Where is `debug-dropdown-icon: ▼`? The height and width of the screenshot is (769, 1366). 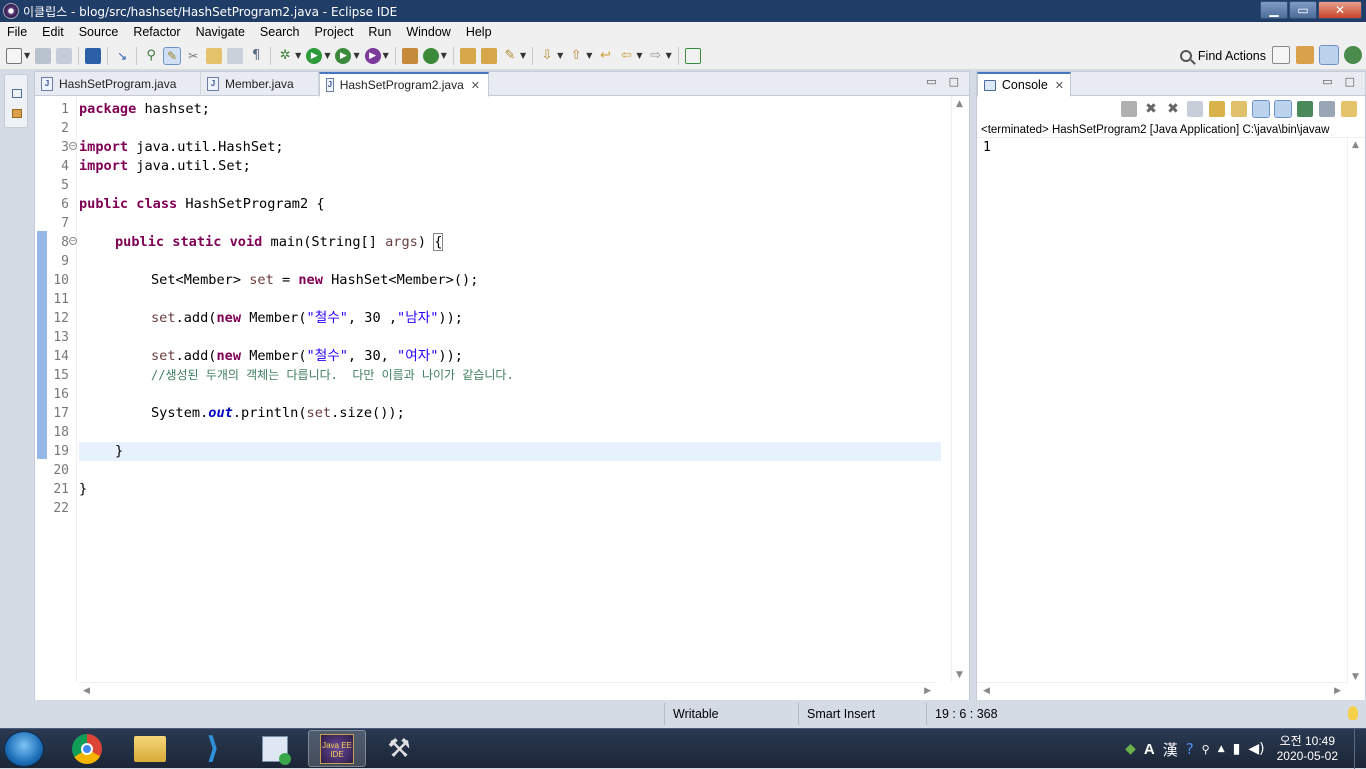 debug-dropdown-icon: ▼ is located at coordinates (298, 55).